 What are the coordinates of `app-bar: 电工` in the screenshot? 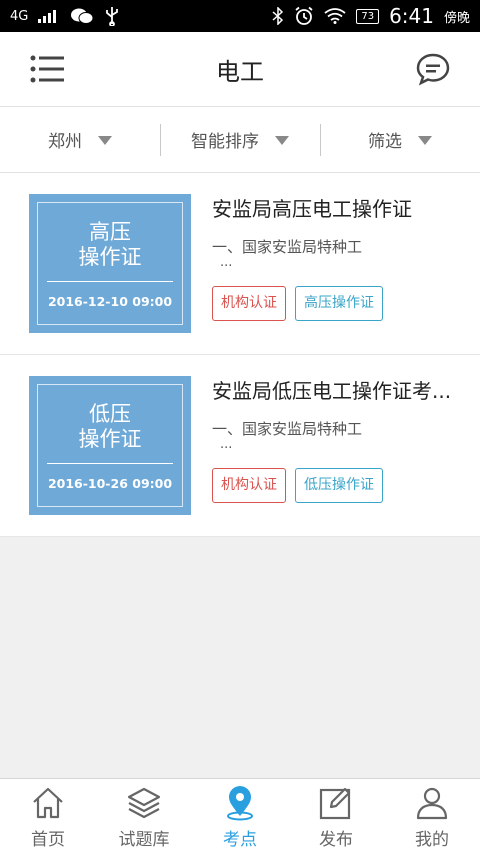 It's located at (240, 69).